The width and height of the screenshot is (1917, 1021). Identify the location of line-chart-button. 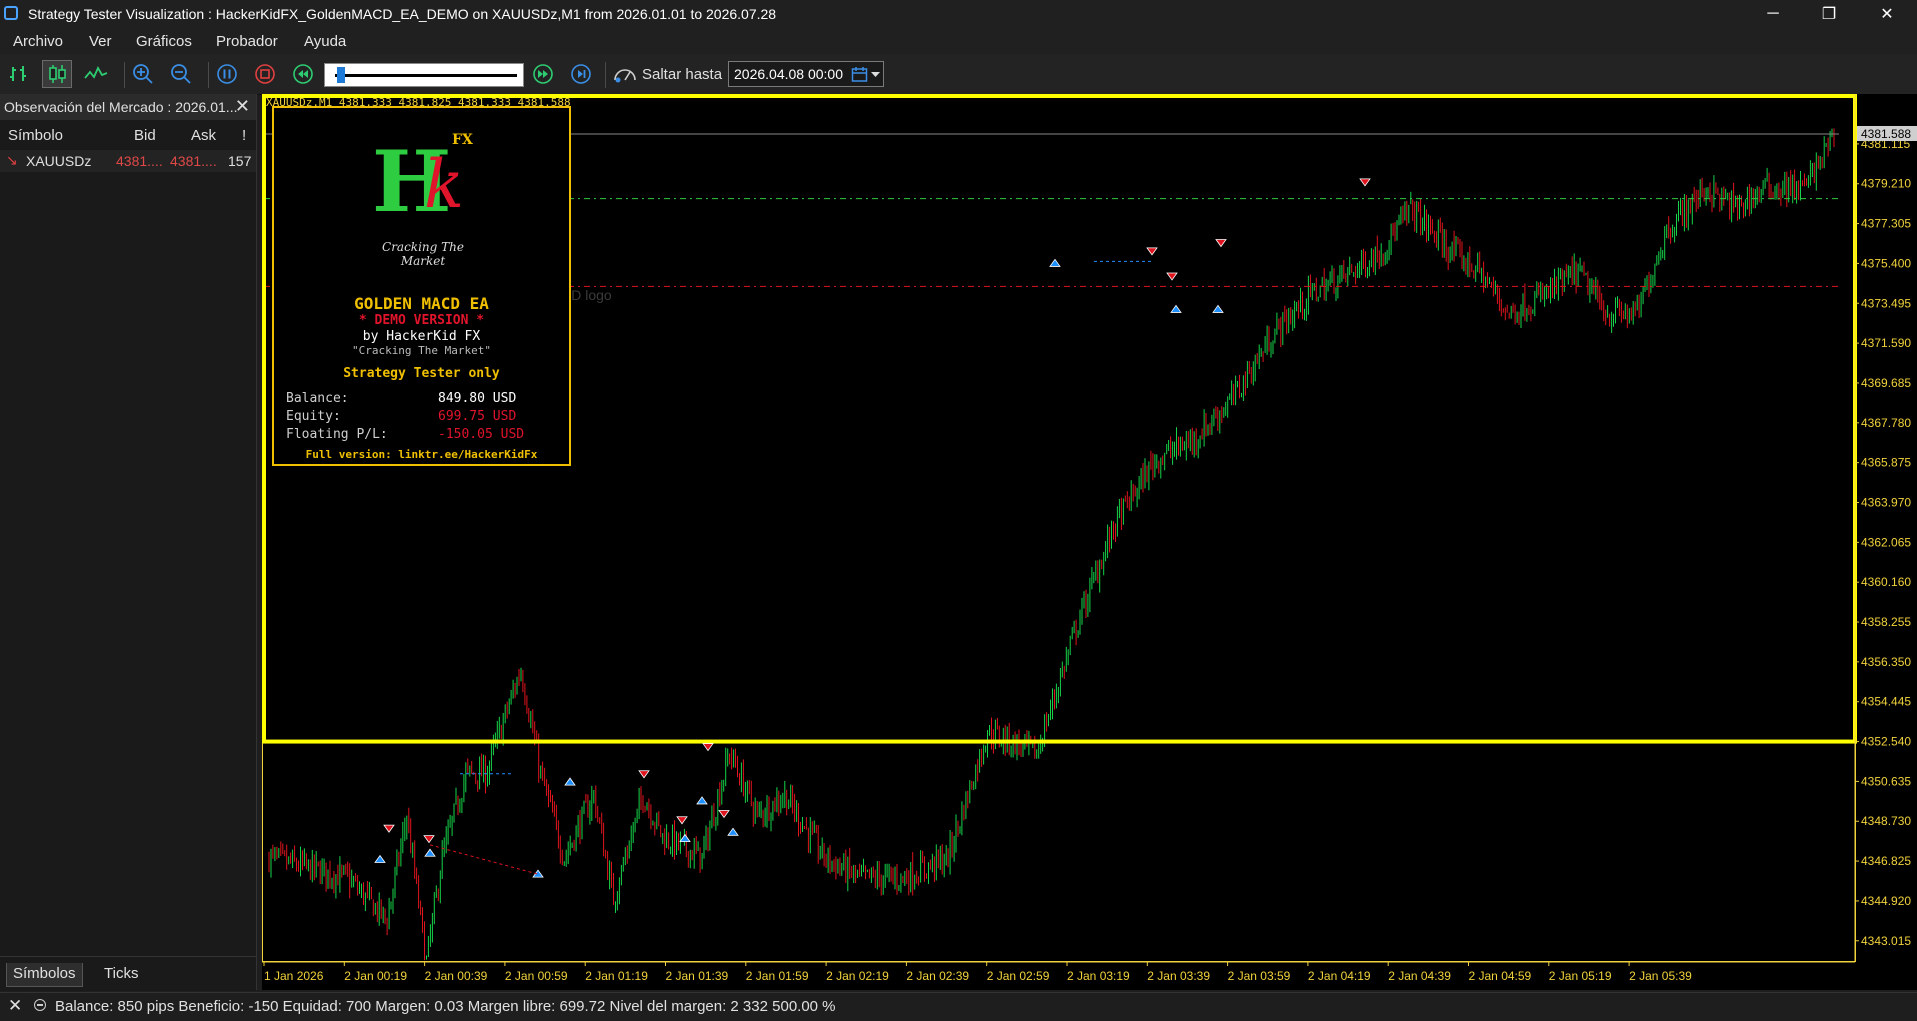
(96, 74).